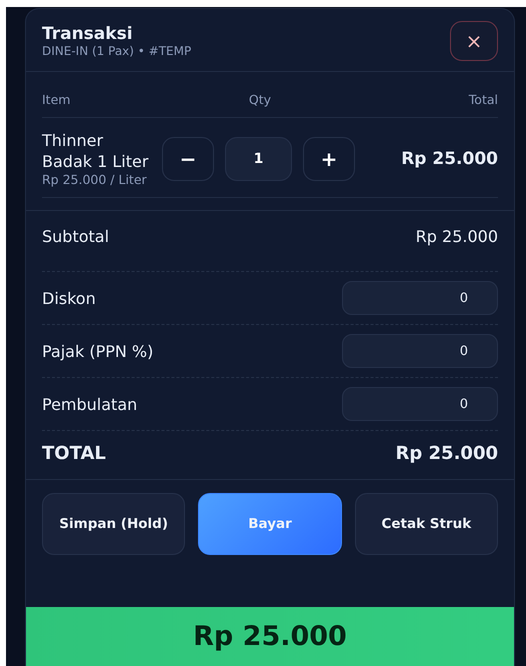 This screenshot has height=666, width=526. Describe the element at coordinates (88, 34) in the screenshot. I see `panel-title: Transaksi` at that location.